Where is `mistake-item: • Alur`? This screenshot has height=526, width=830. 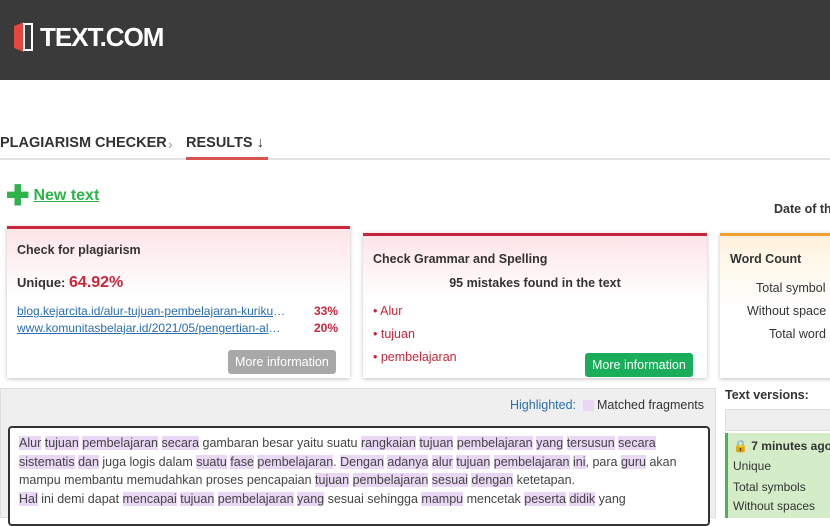 mistake-item: • Alur is located at coordinates (387, 311).